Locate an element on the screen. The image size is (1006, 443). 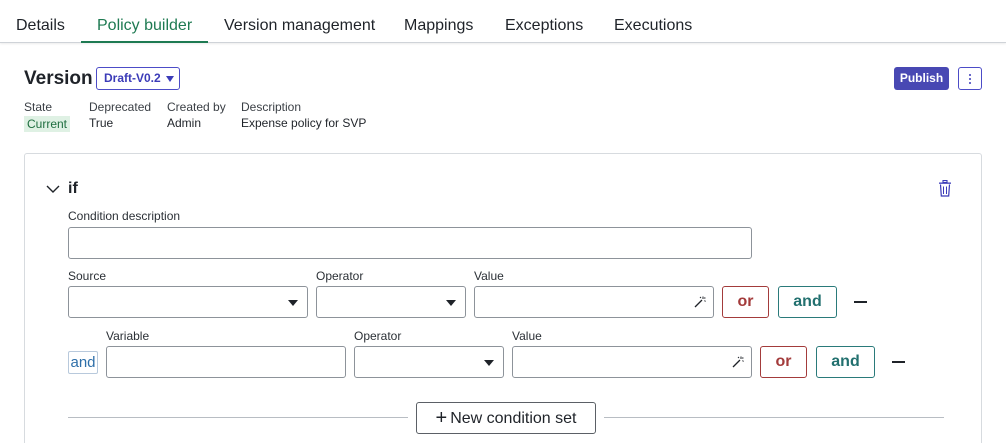
connector-badge: and is located at coordinates (83, 362).